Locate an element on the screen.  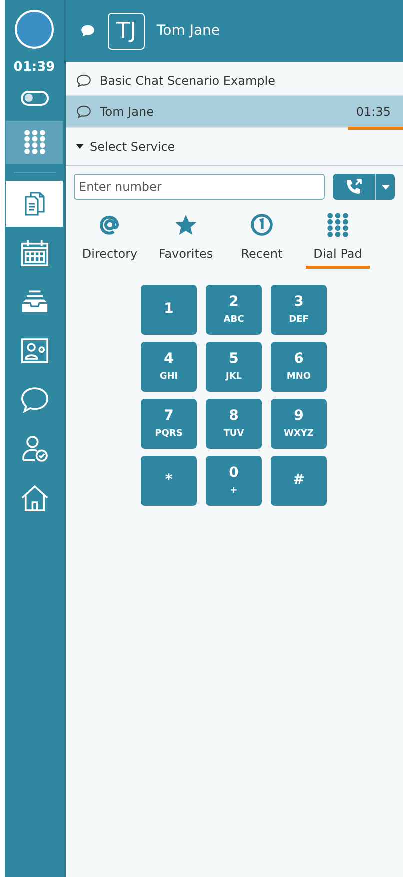
select-service-toggle: Select Service is located at coordinates (234, 147).